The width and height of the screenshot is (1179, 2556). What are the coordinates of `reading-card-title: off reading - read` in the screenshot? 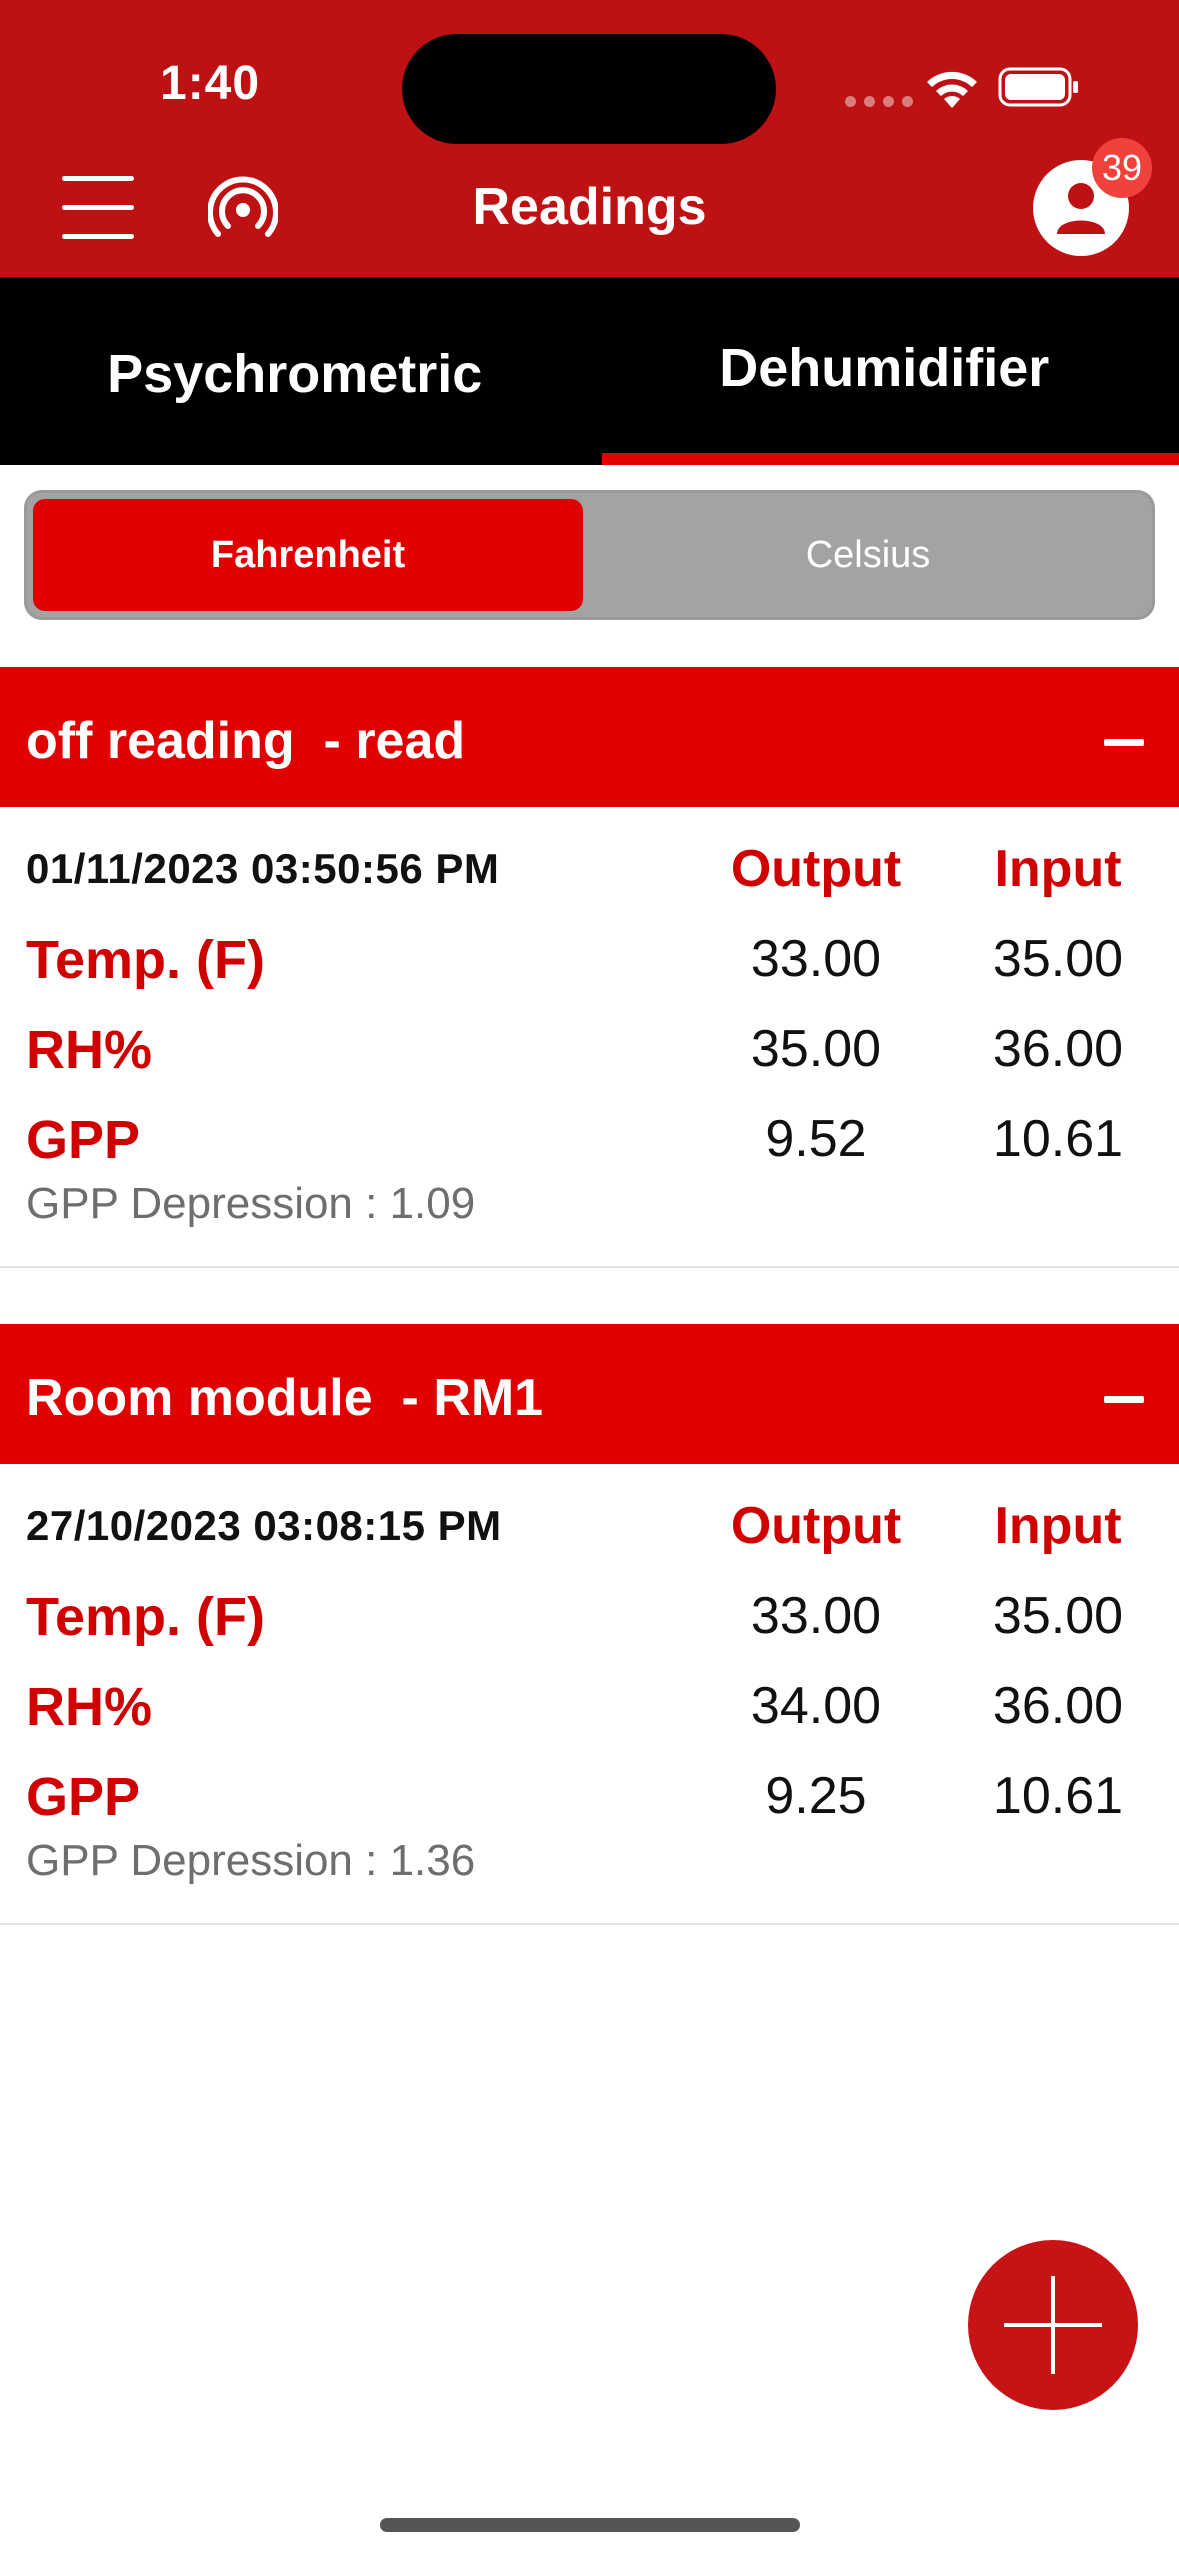 It's located at (246, 741).